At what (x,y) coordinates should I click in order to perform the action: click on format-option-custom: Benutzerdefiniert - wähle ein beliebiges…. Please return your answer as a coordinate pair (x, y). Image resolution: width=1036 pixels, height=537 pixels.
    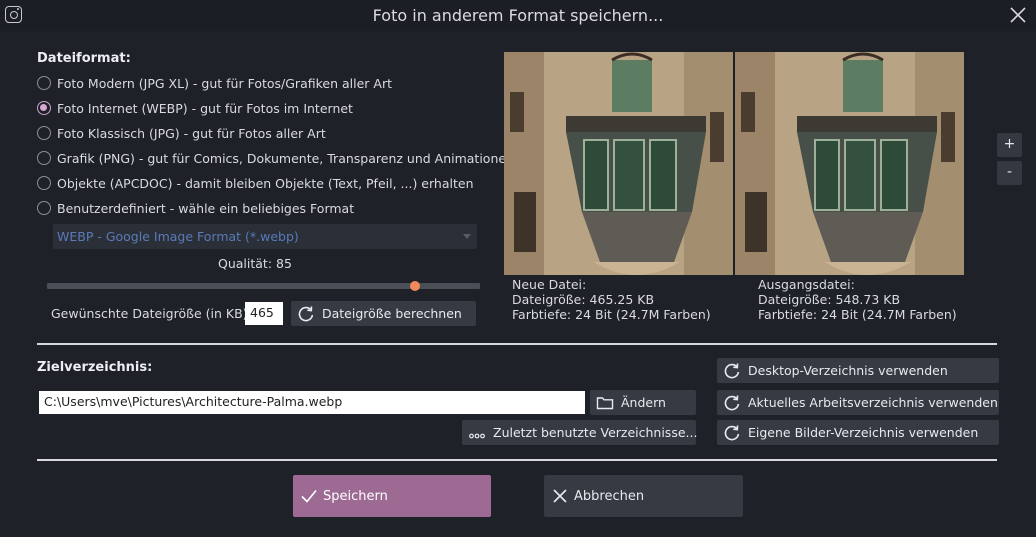
    Looking at the image, I should click on (195, 208).